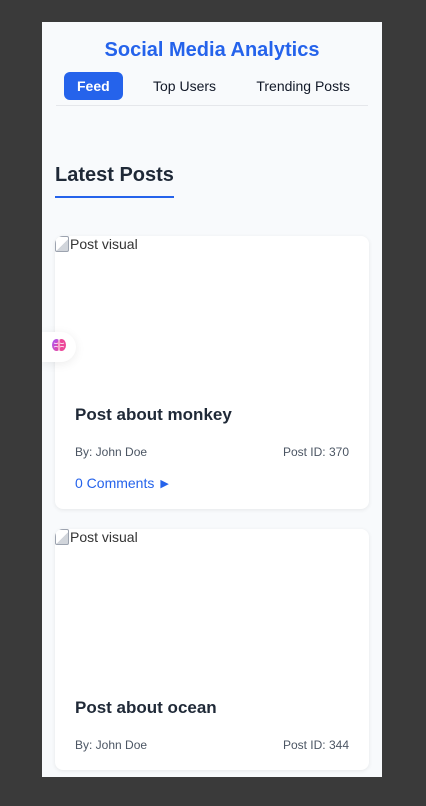 This screenshot has width=426, height=806. I want to click on tab-feed: Feed, so click(93, 85).